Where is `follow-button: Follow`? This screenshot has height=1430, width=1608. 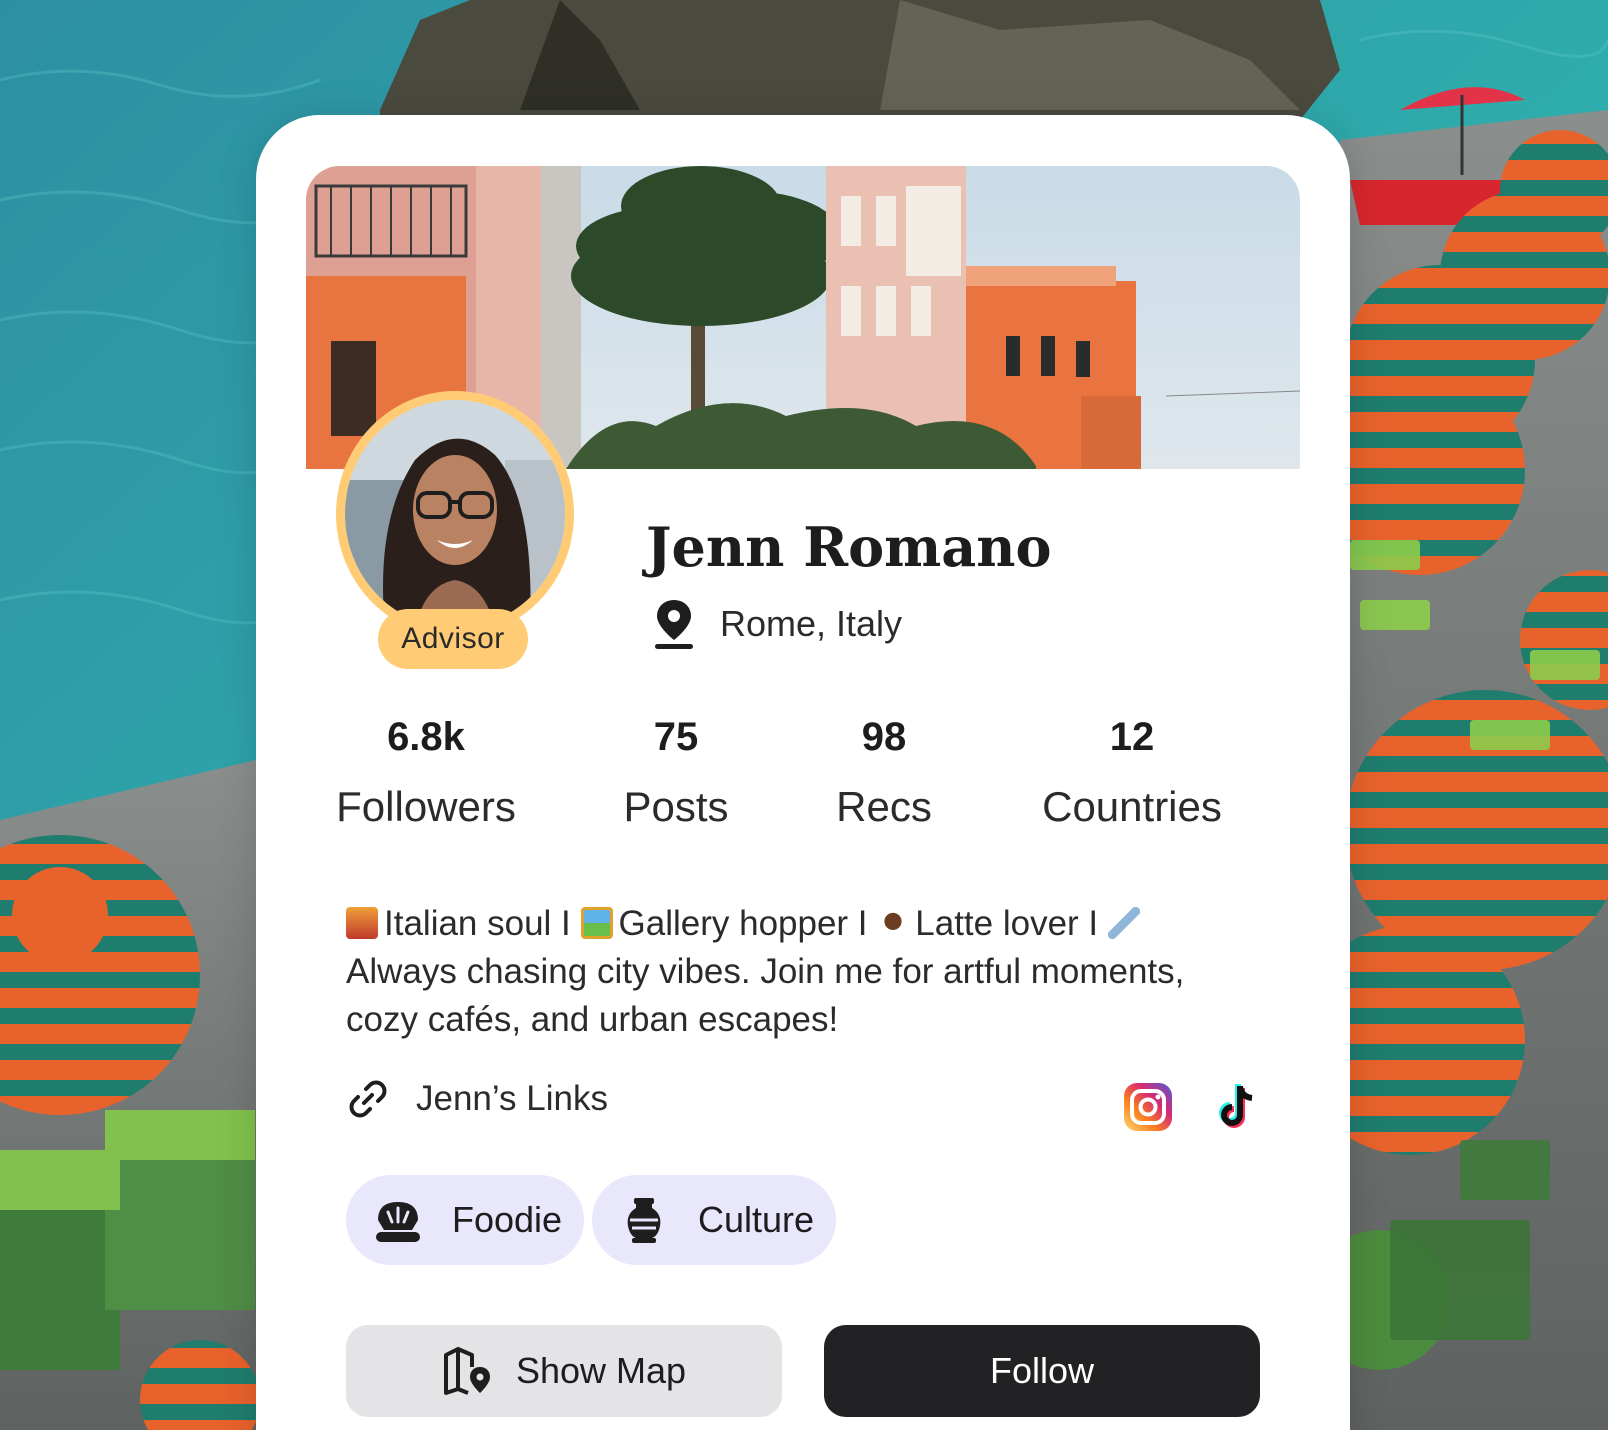
follow-button: Follow is located at coordinates (1042, 1371).